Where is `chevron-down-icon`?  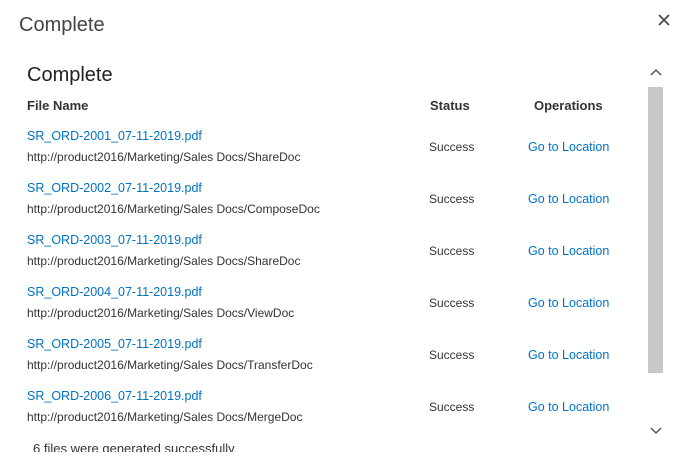
chevron-down-icon is located at coordinates (655, 431).